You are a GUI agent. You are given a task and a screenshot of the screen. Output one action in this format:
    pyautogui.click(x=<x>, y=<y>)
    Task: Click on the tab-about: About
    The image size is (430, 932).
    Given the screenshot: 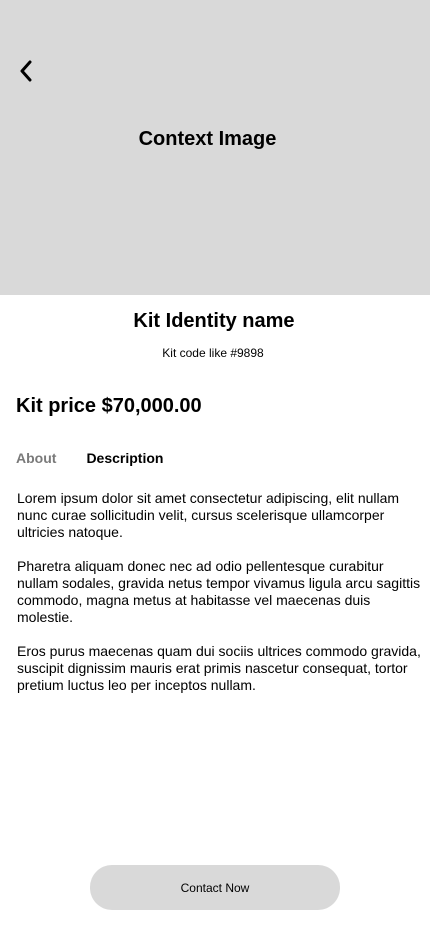 What is the action you would take?
    pyautogui.click(x=36, y=458)
    